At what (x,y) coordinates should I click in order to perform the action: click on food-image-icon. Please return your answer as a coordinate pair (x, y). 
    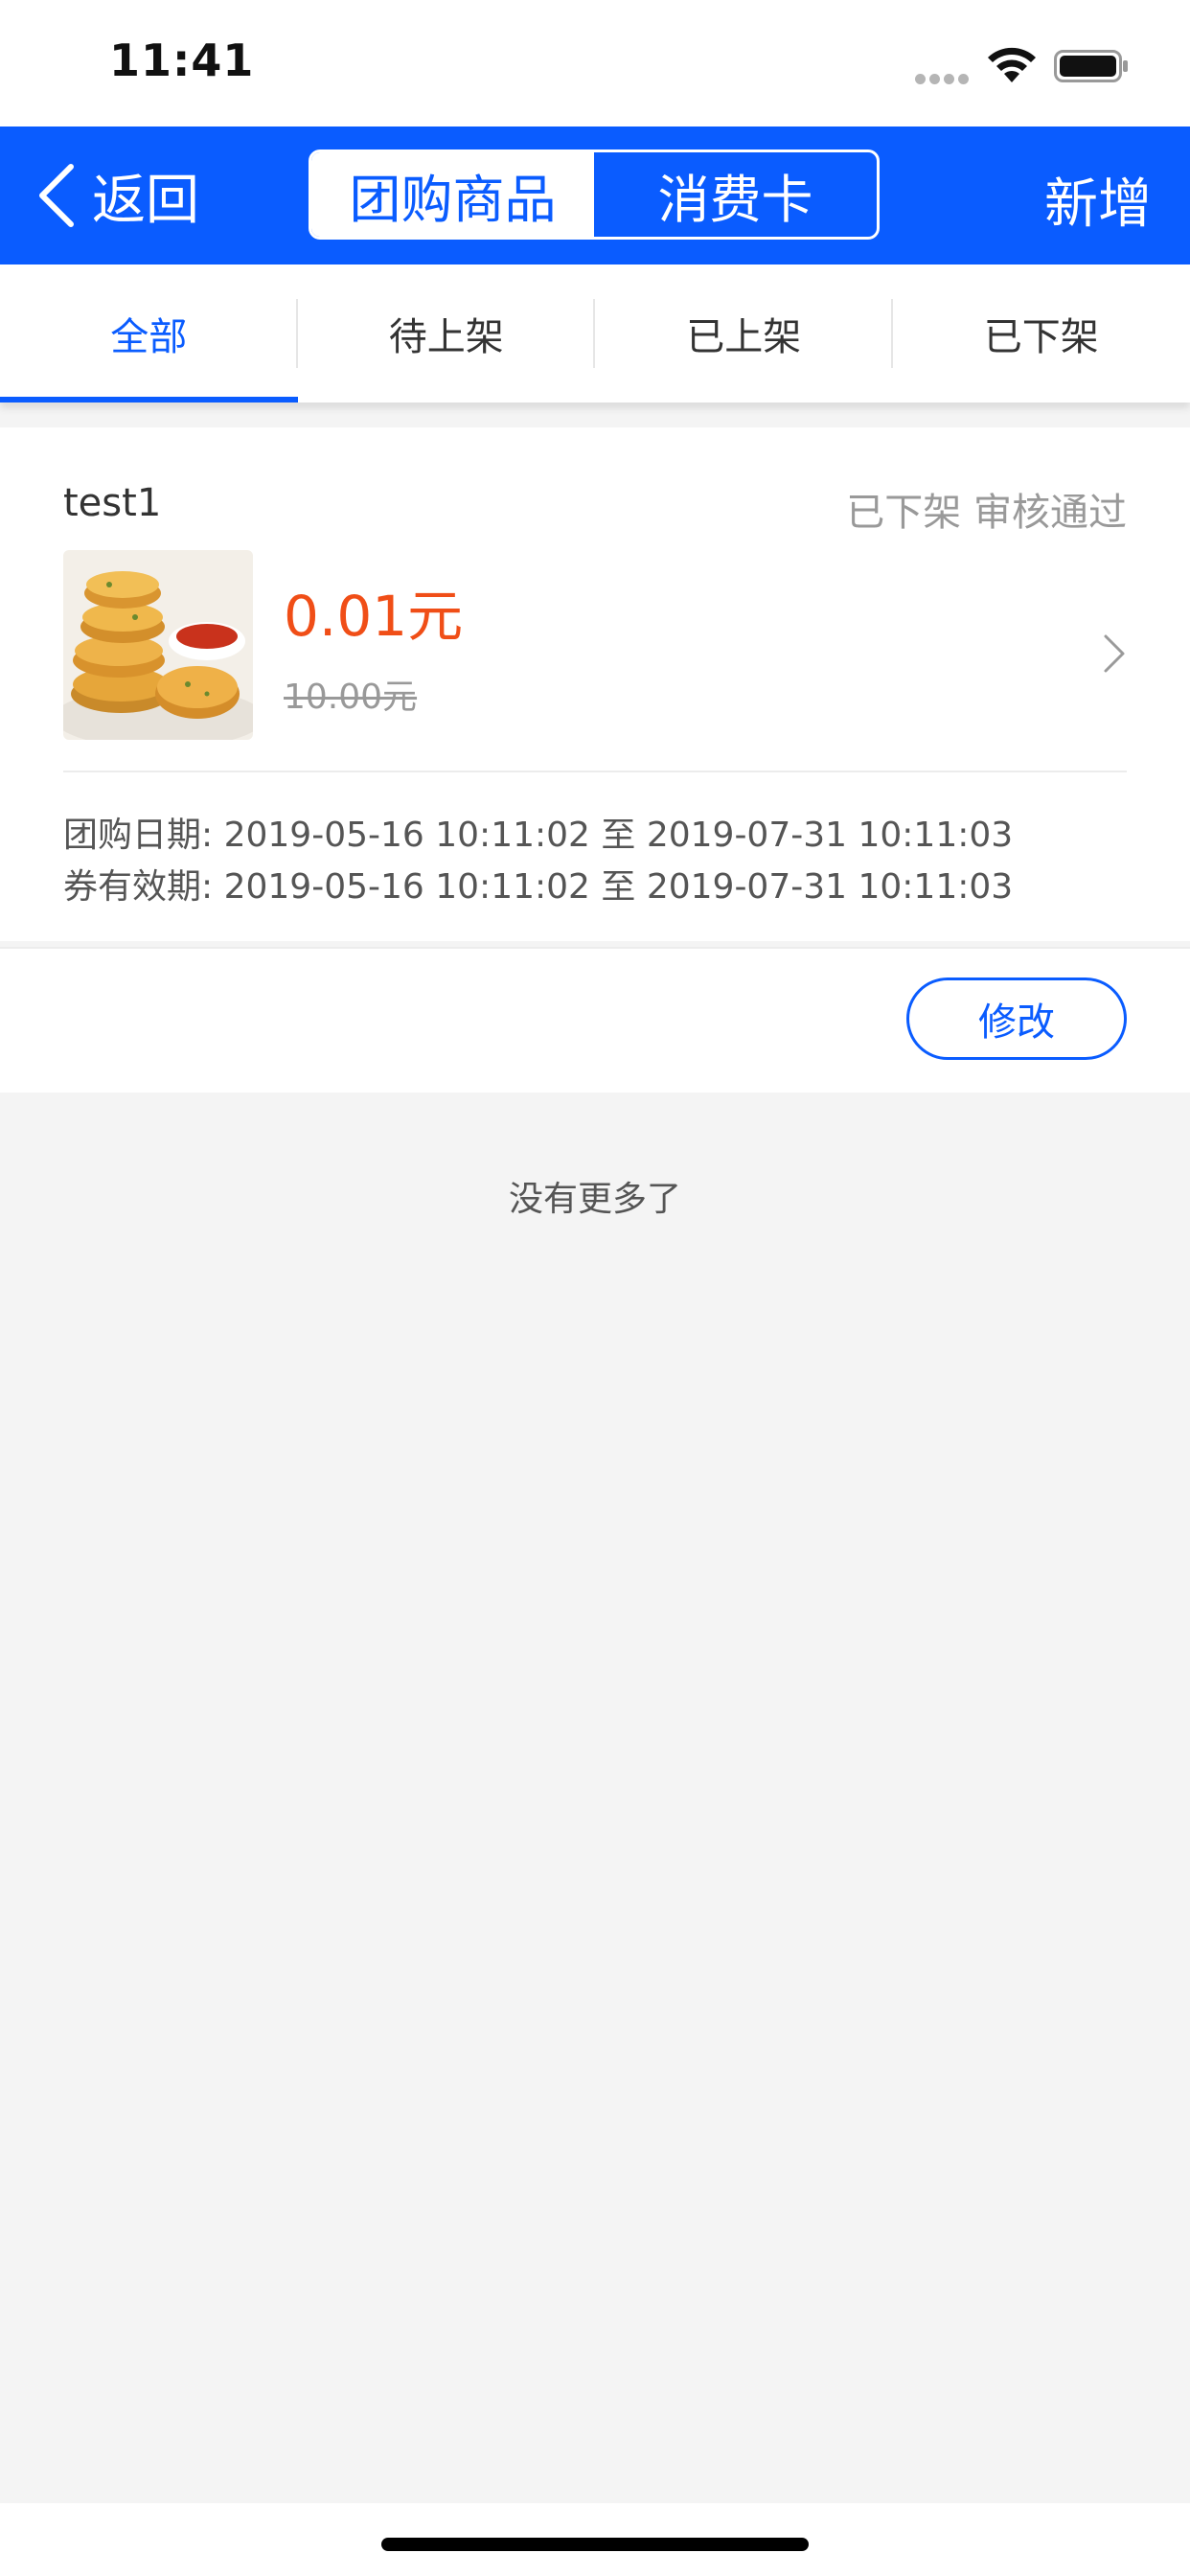
    Looking at the image, I should click on (158, 645).